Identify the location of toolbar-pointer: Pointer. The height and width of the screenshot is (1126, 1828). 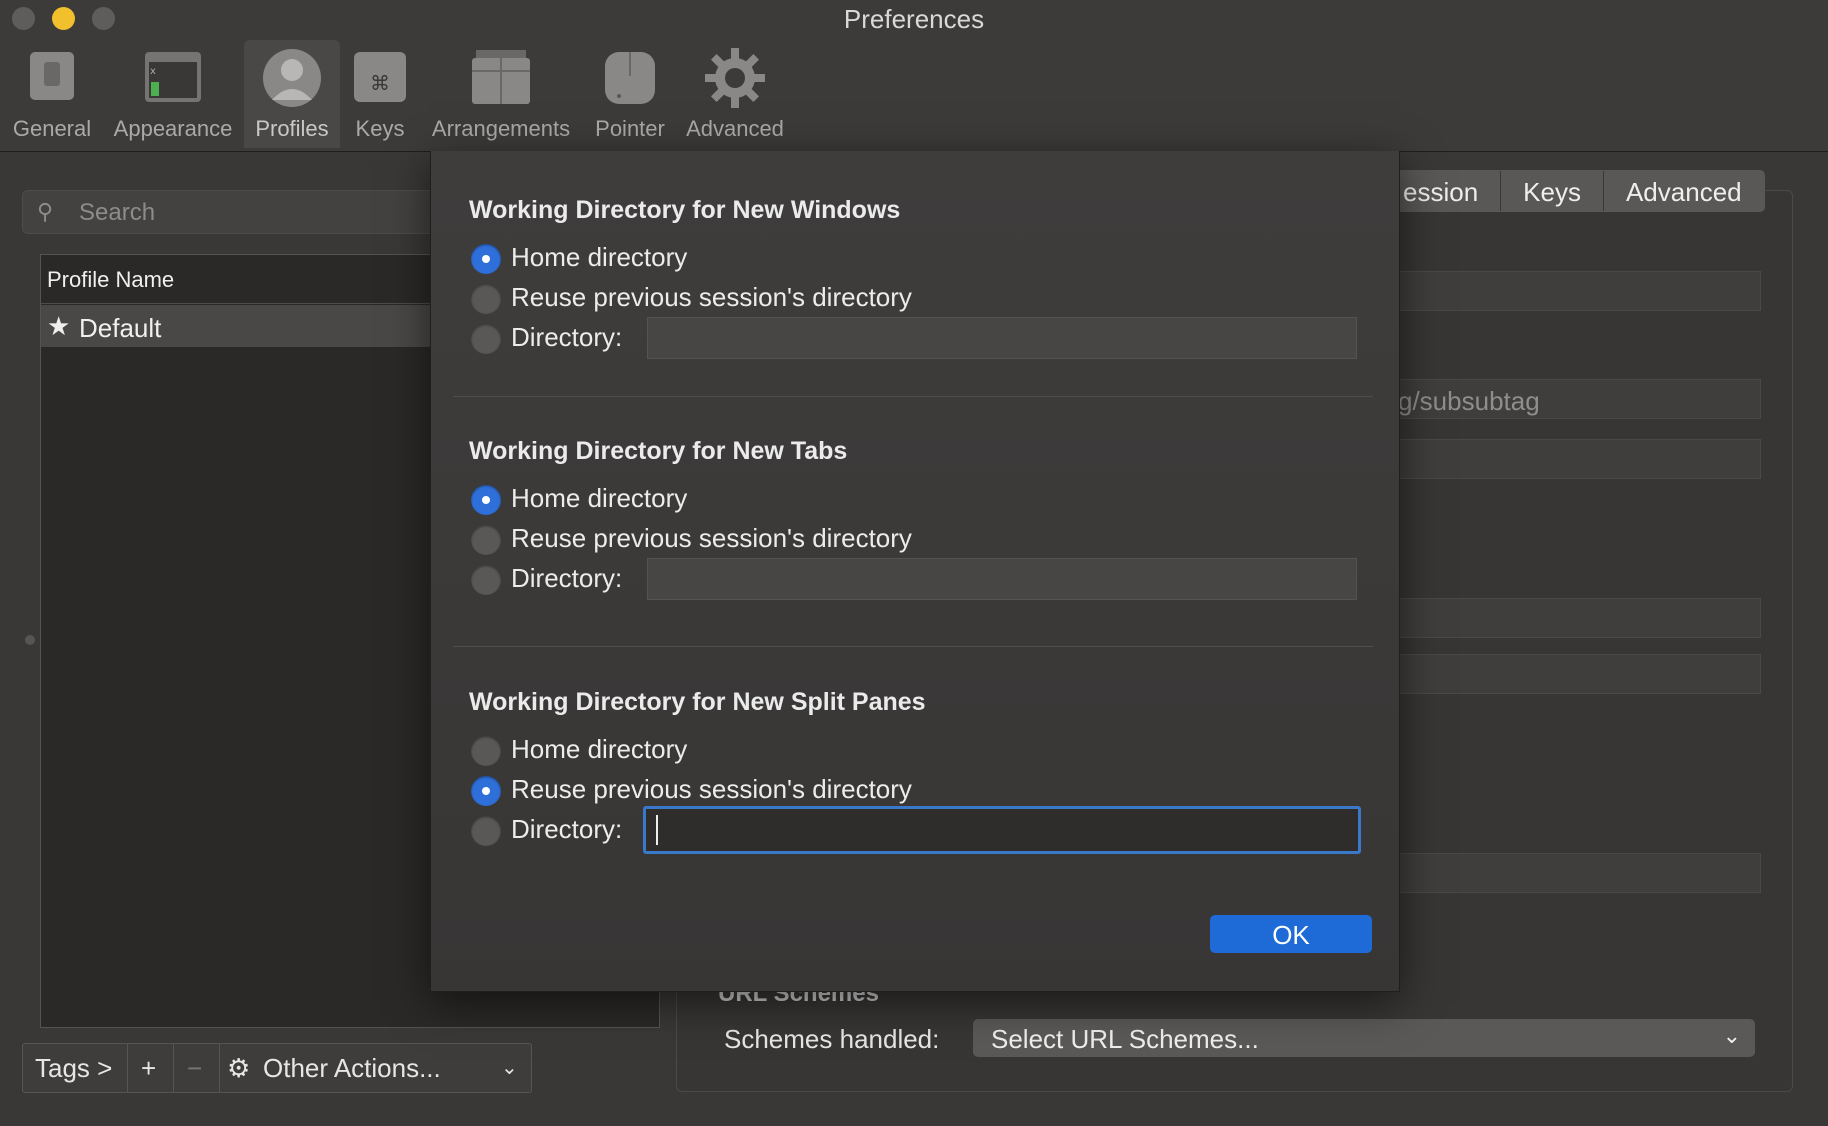
(630, 94).